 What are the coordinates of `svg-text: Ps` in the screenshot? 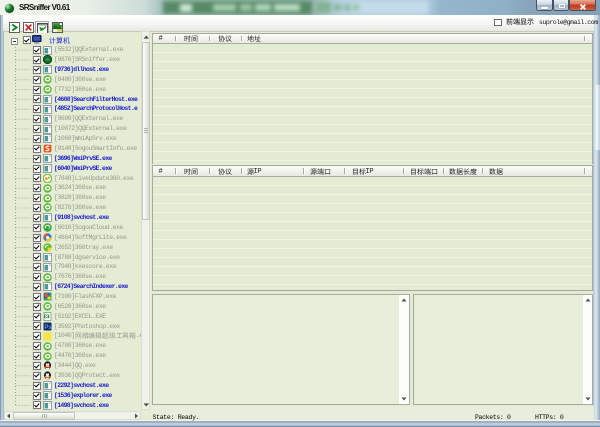 It's located at (47, 328).